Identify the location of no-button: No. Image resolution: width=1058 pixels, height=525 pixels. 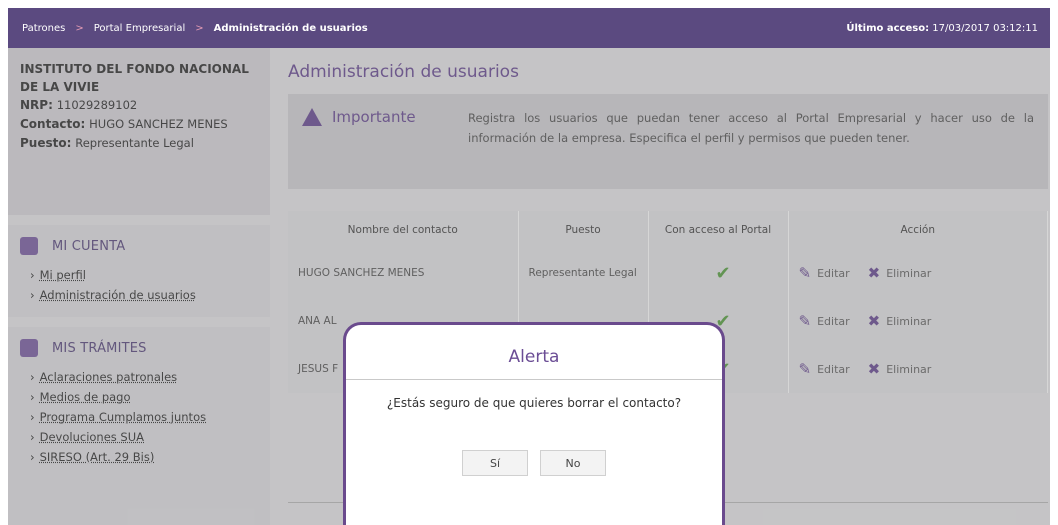
(573, 463).